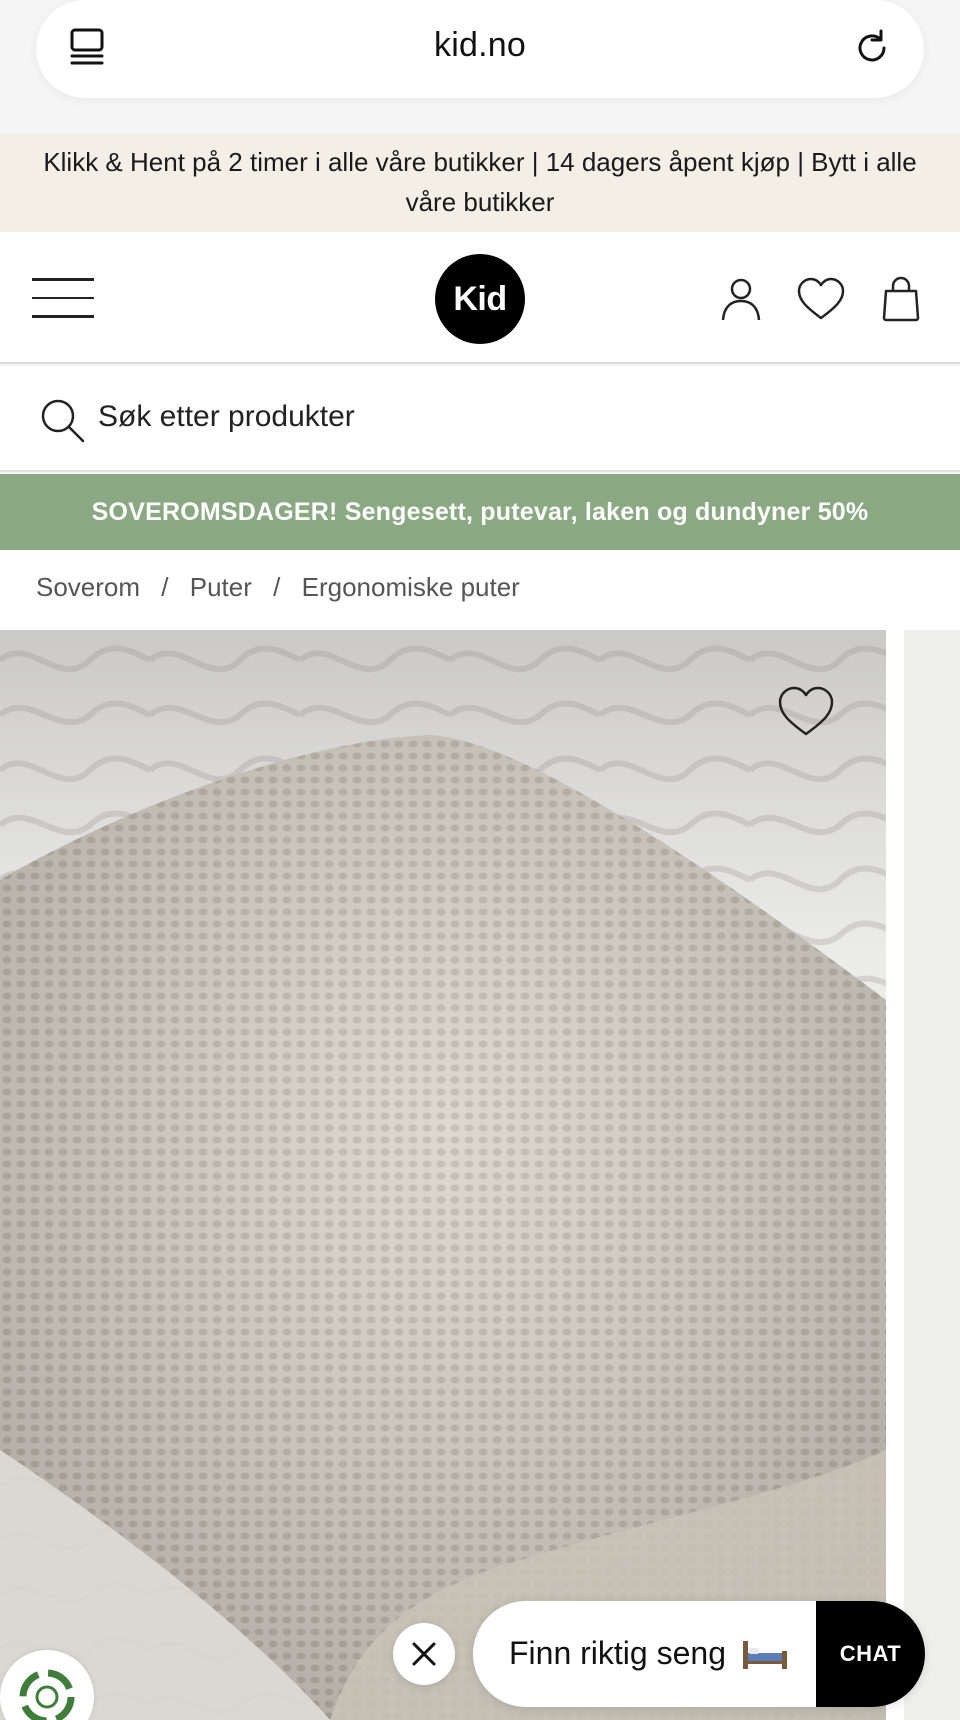  Describe the element at coordinates (741, 299) in the screenshot. I see `user-icon` at that location.